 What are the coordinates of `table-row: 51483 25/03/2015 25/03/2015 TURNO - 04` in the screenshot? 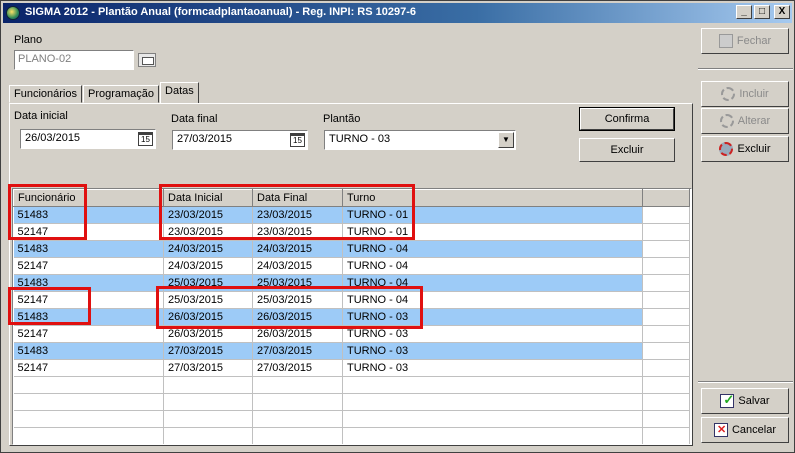 It's located at (351, 283).